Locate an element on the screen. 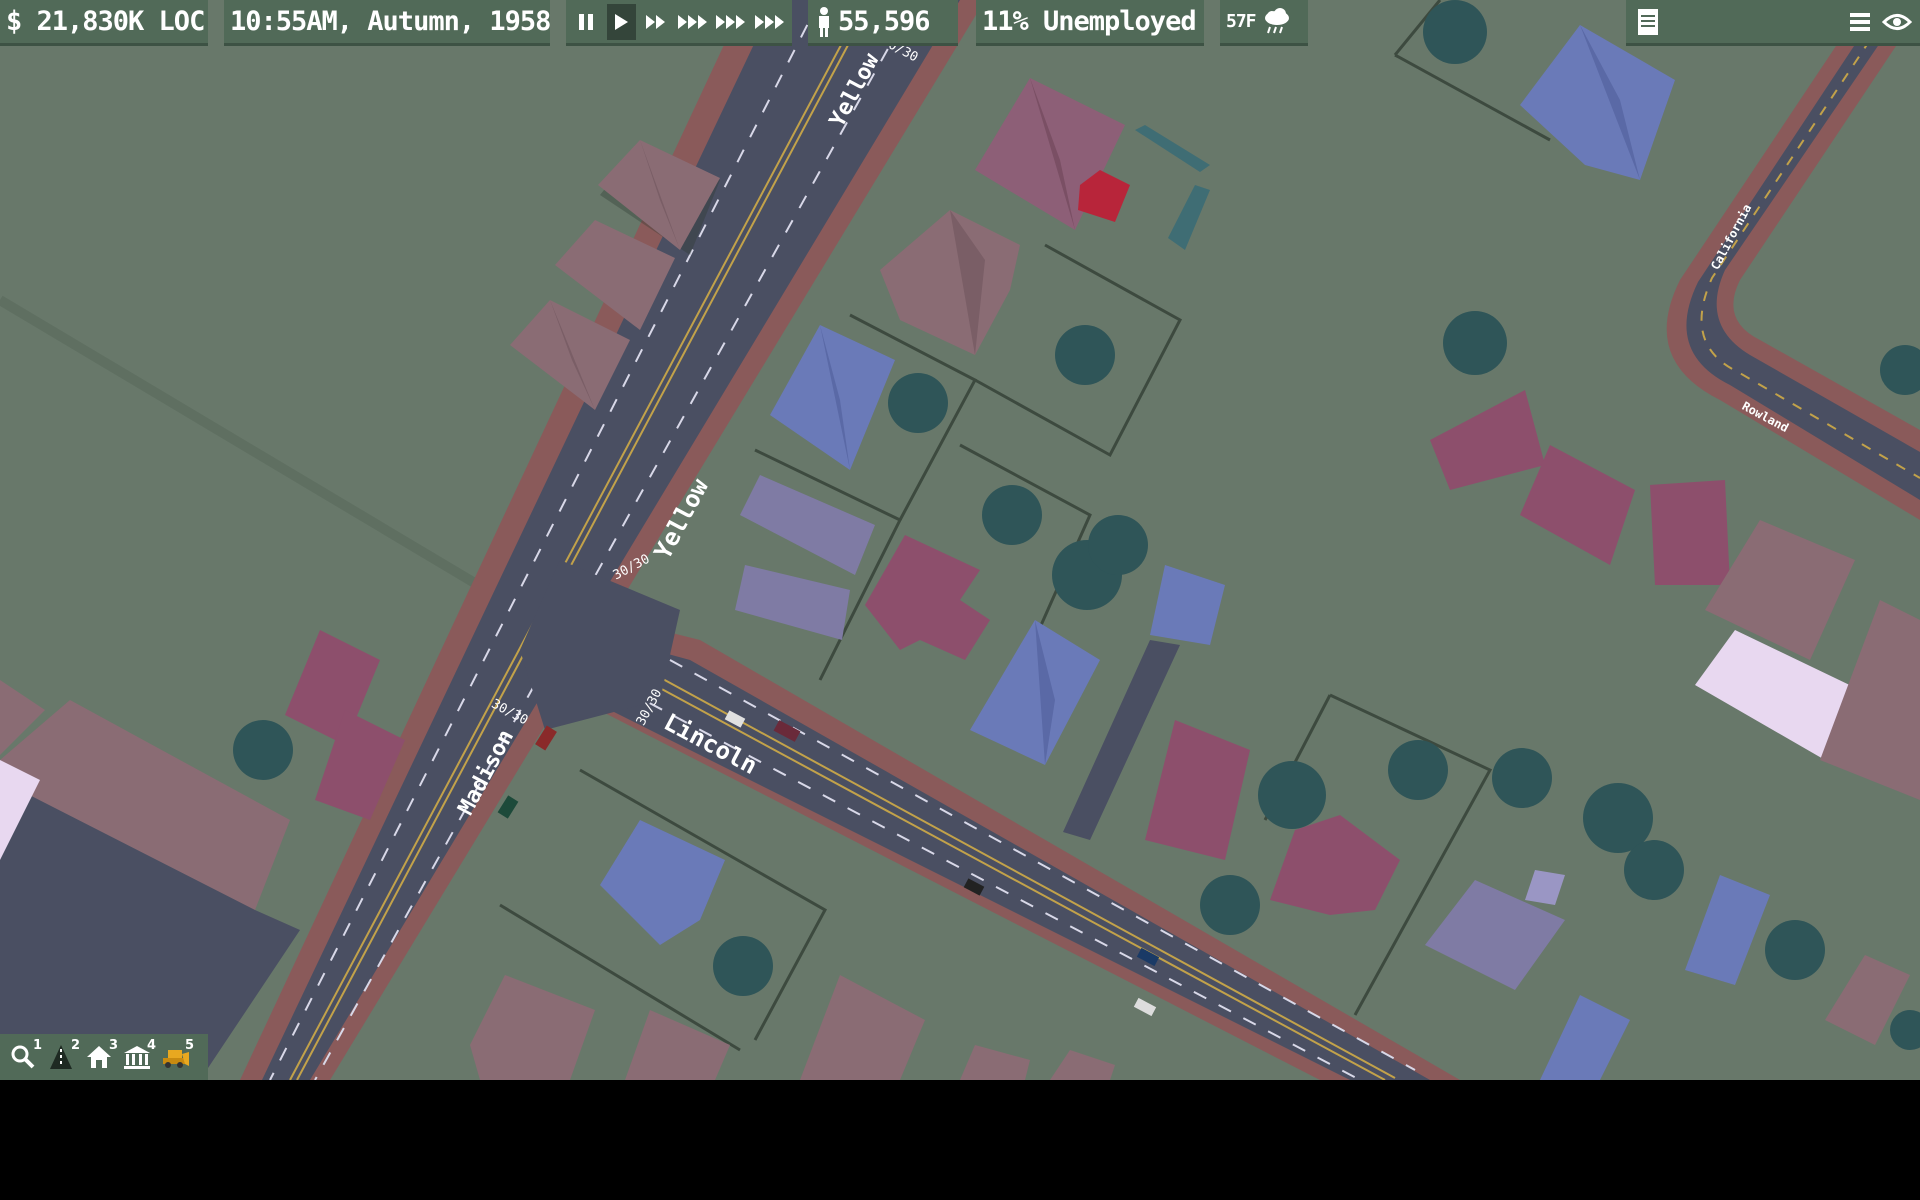 The height and width of the screenshot is (1200, 1920). datetime-panel: 10:55AM, Autumn, 1958 is located at coordinates (387, 23).